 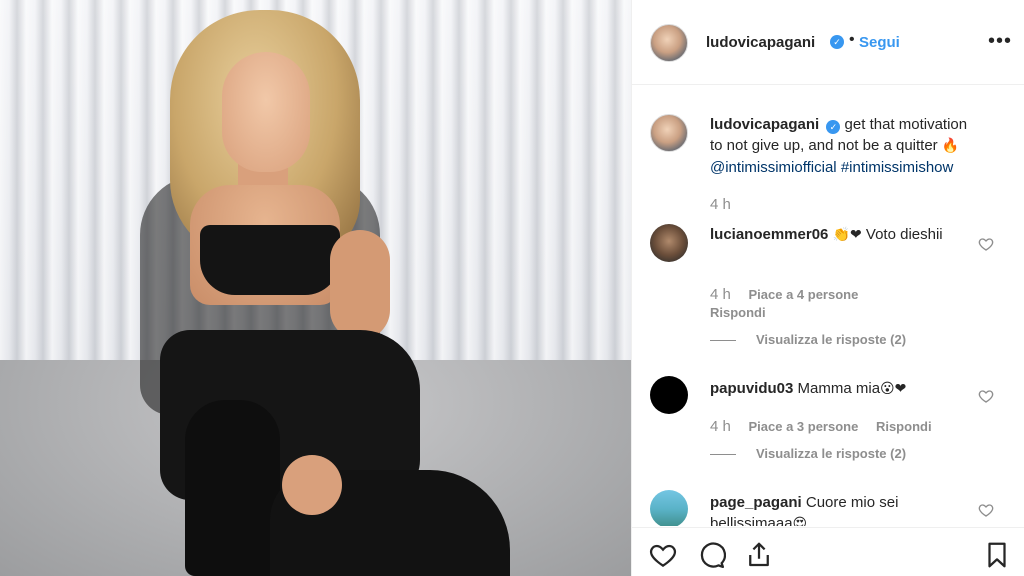 I want to click on comment-username: lucianoemmer06, so click(x=769, y=234).